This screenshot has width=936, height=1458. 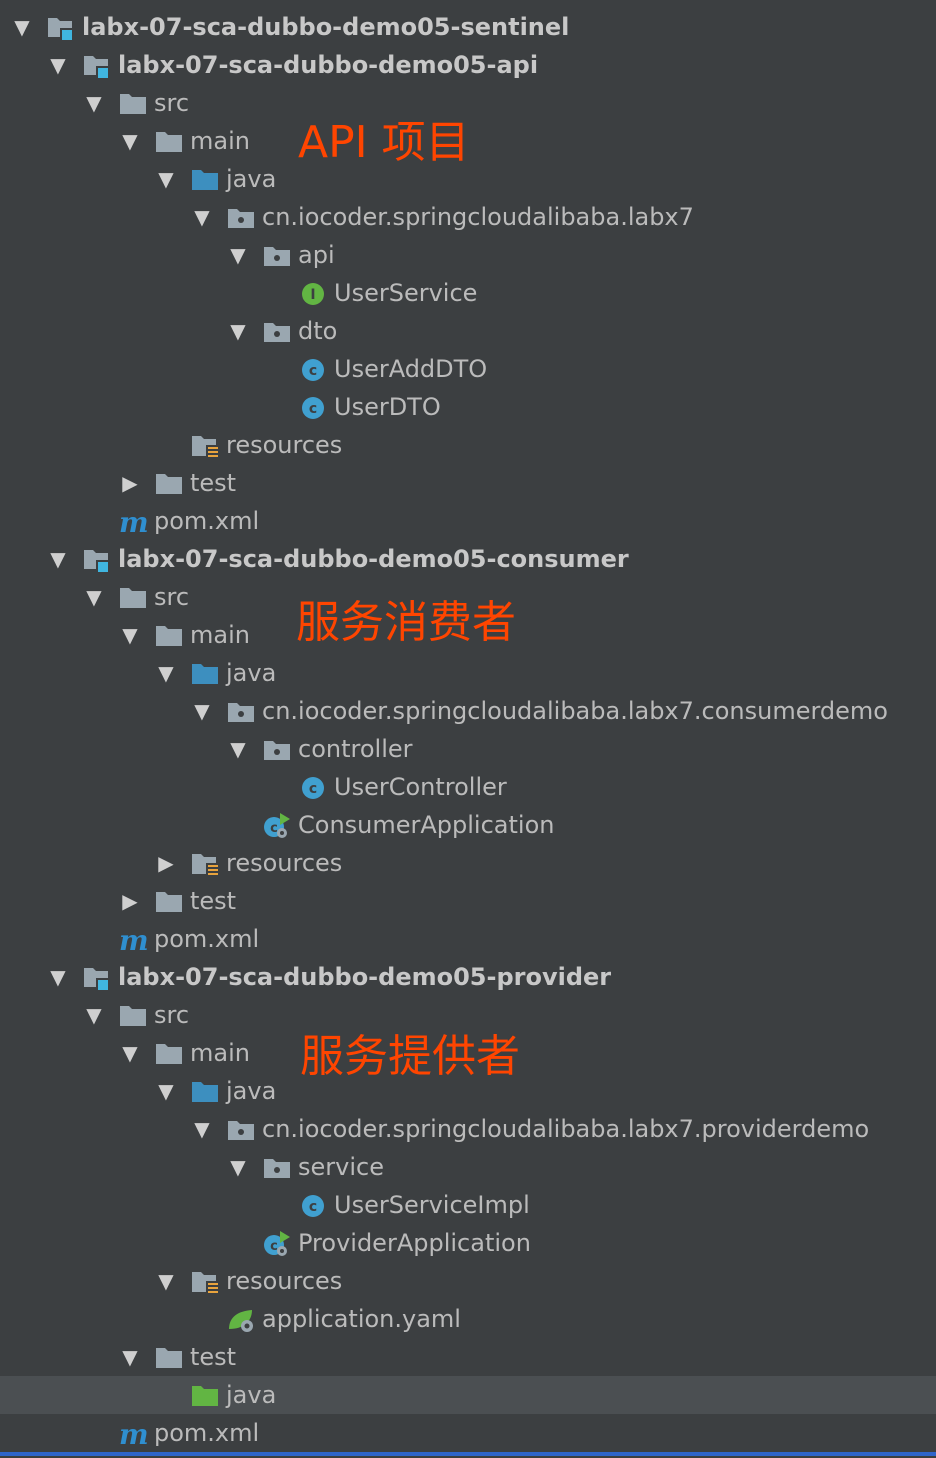 I want to click on tree-row-service: ▼ service, so click(x=468, y=1167).